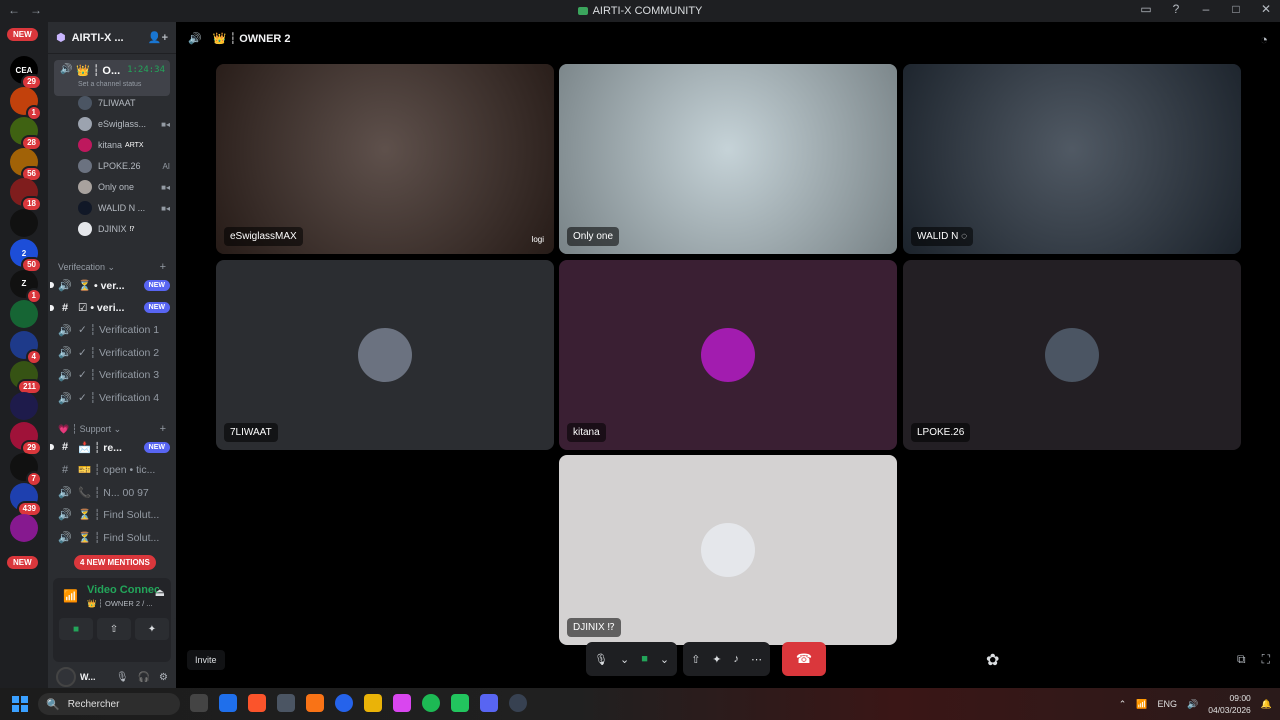  I want to click on taskbar-search: 🔍 Rechercher, so click(109, 704).